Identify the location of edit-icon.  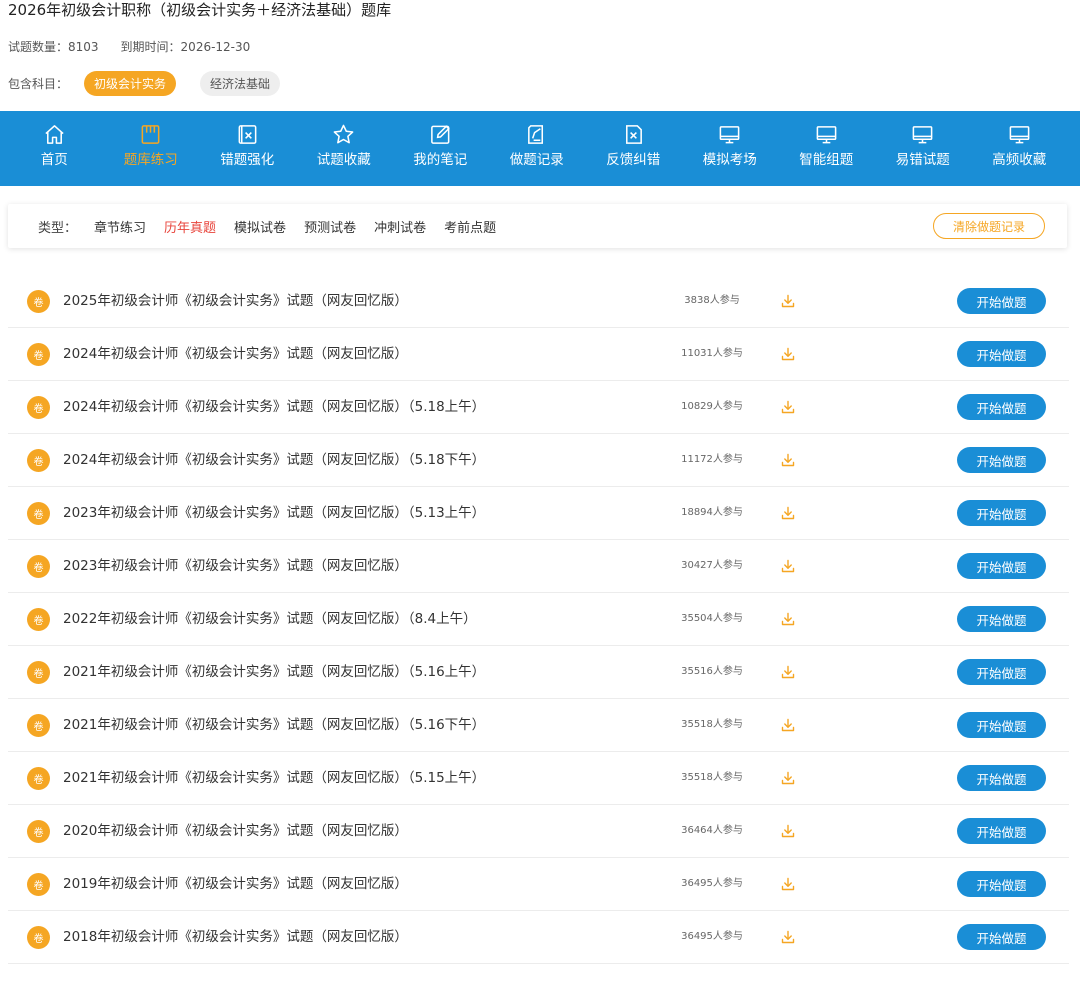
(440, 134).